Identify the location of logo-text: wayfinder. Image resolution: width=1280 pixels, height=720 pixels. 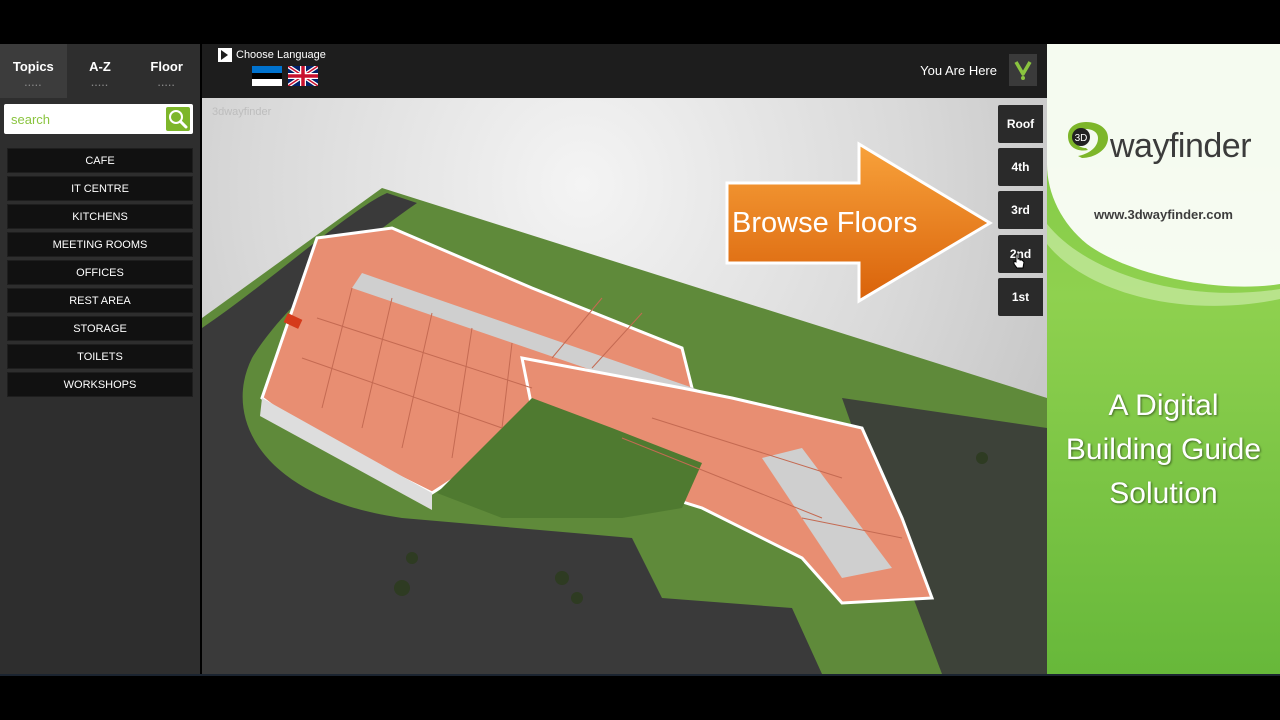
(1181, 146).